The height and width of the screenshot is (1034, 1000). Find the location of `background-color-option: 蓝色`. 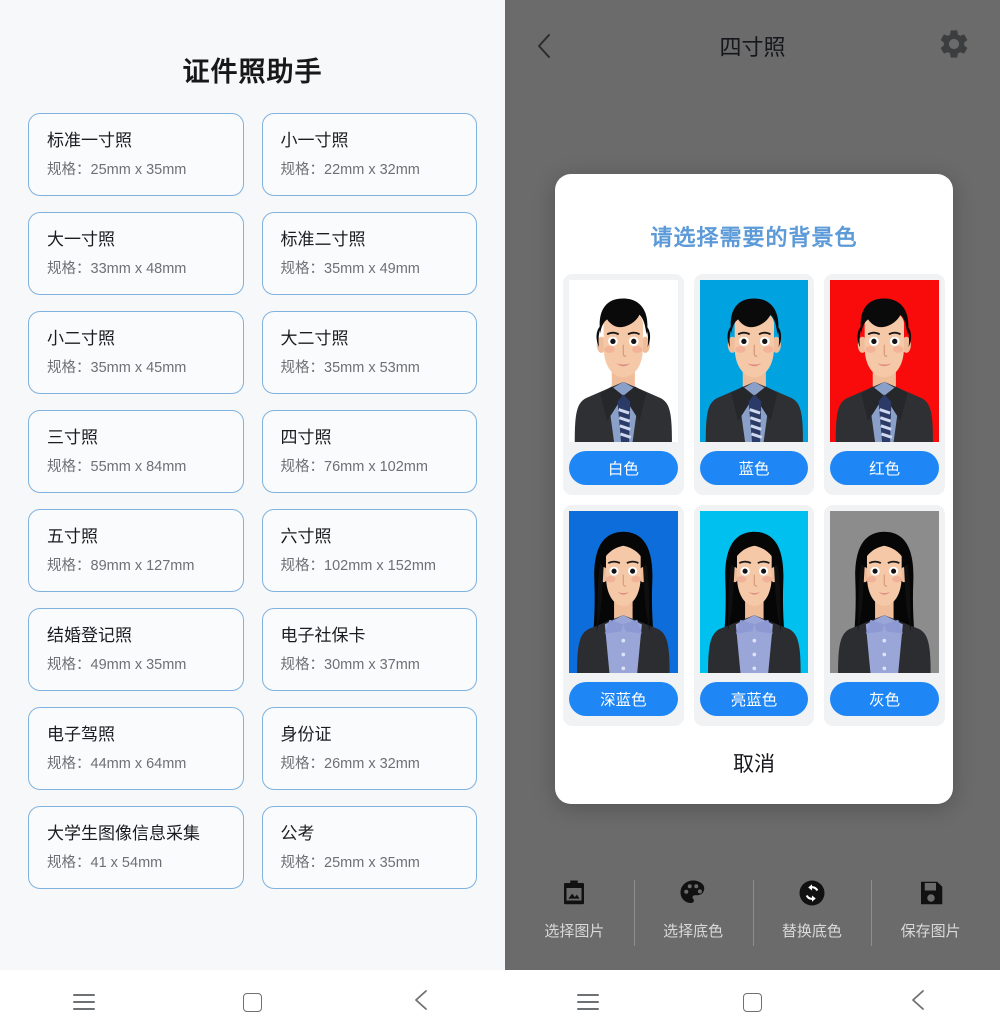

background-color-option: 蓝色 is located at coordinates (754, 384).